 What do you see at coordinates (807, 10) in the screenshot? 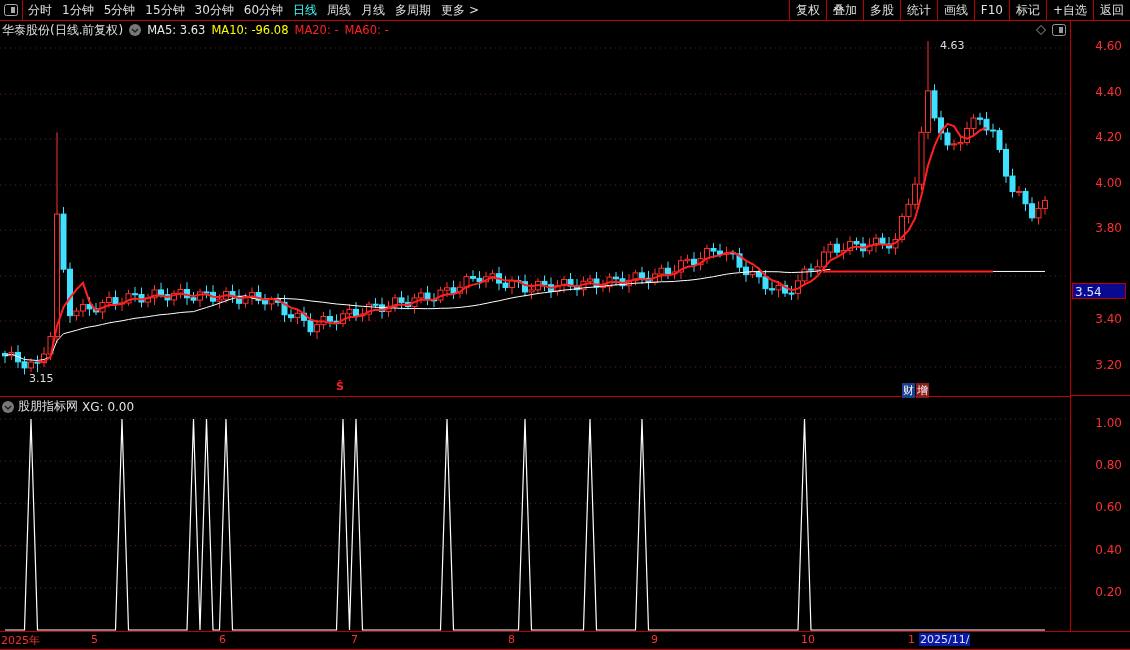
I see `toolbar-button: 复权` at bounding box center [807, 10].